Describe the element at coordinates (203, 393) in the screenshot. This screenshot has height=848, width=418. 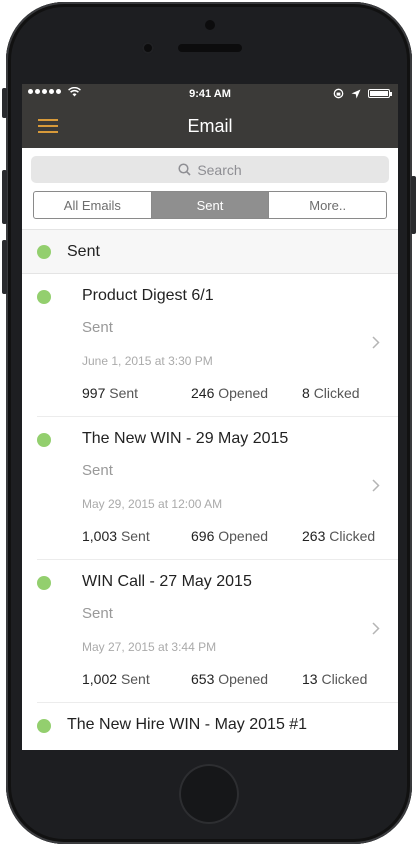
I see `opened-count: 246` at that location.